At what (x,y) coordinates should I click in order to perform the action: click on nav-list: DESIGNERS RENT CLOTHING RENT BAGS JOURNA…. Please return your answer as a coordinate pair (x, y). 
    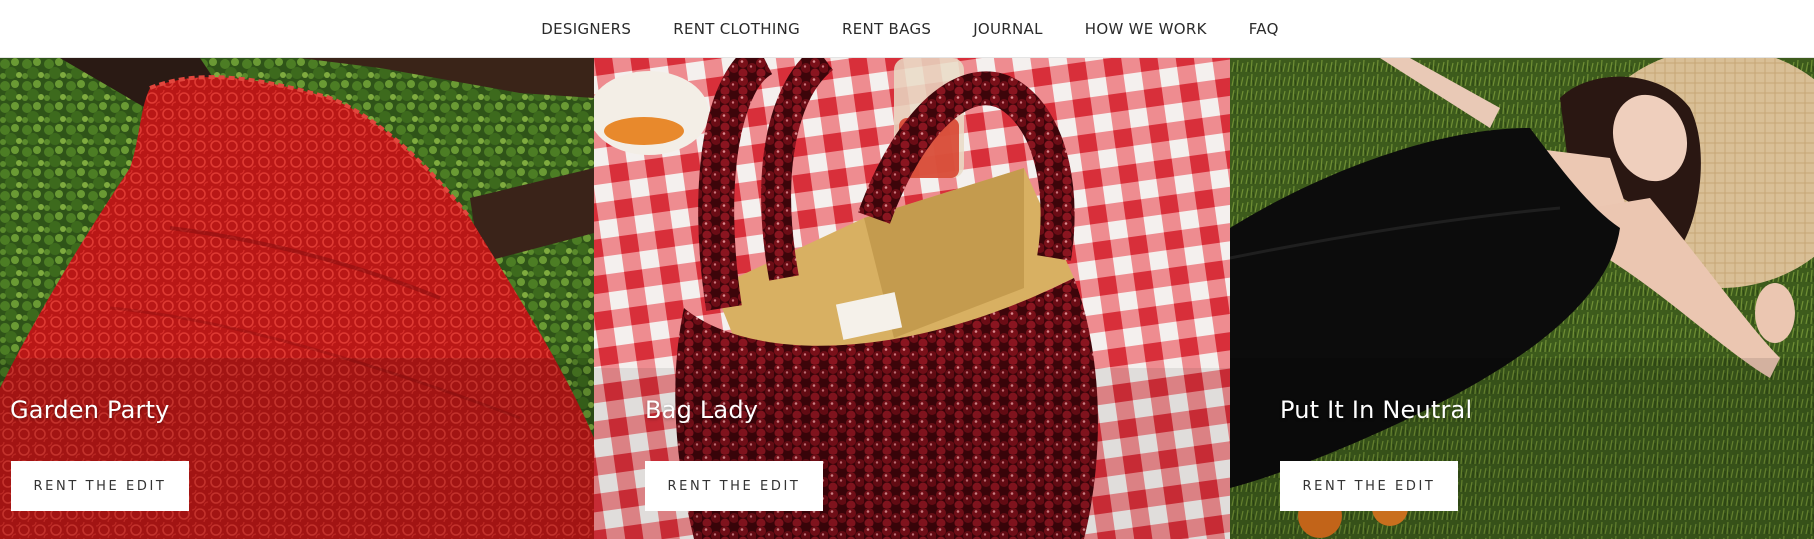
    Looking at the image, I should click on (906, 29).